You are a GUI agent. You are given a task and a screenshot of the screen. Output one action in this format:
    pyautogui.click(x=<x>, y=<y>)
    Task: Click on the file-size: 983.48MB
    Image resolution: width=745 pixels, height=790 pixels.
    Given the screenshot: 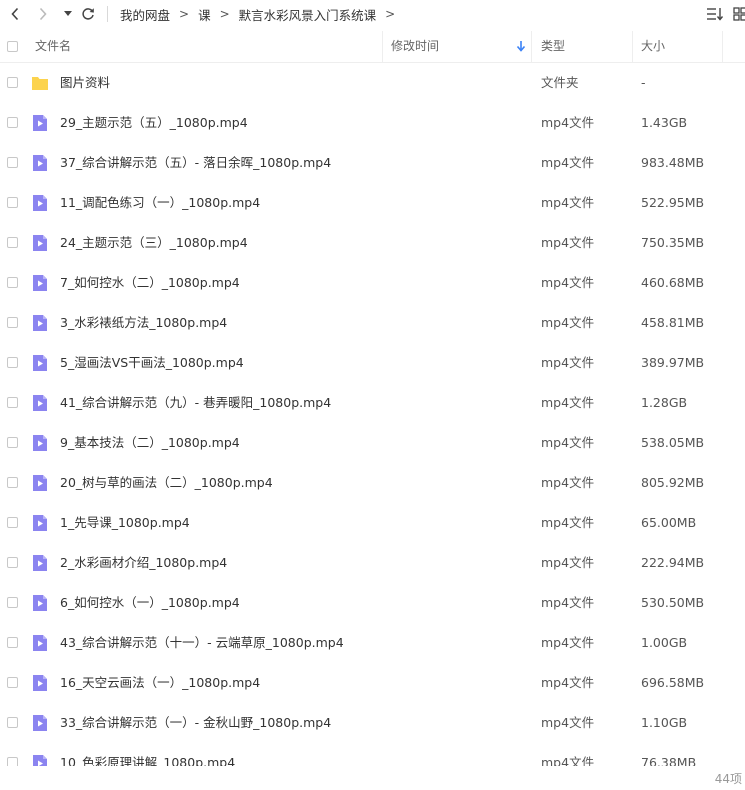 What is the action you would take?
    pyautogui.click(x=673, y=162)
    